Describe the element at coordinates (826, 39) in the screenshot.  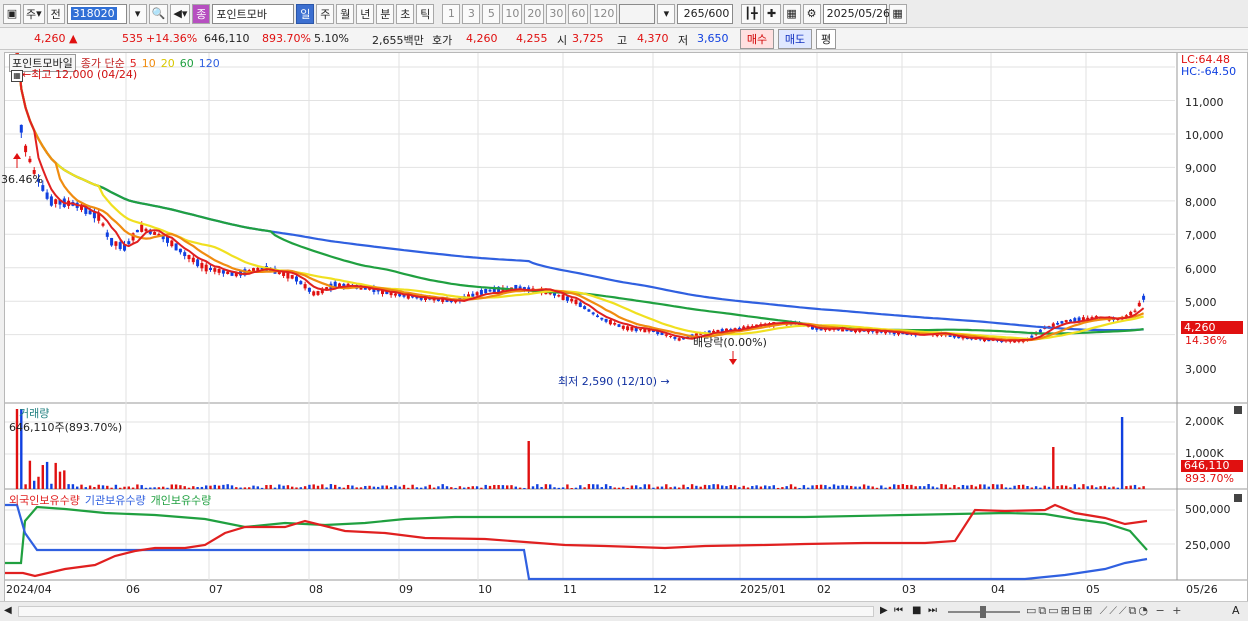
I see `avg-button: 평` at that location.